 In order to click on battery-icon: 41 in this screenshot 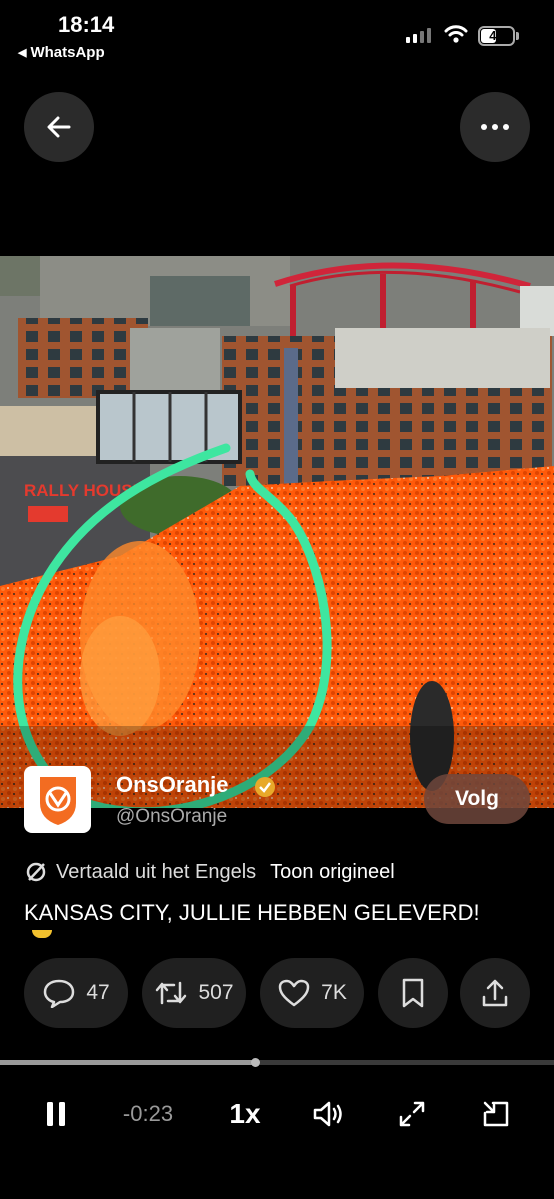, I will do `click(496, 36)`.